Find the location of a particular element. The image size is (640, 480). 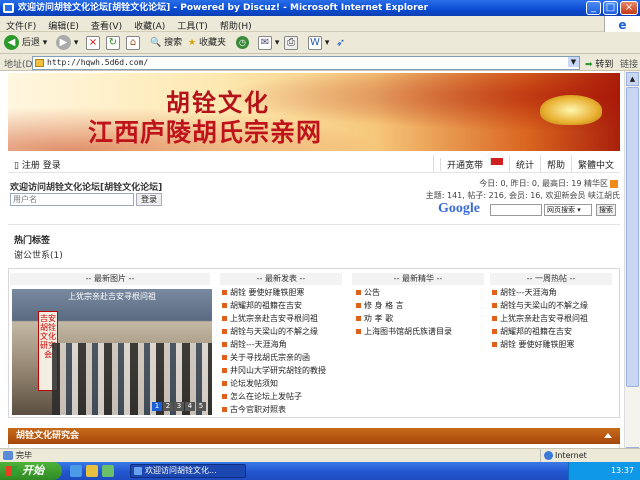

lamp-decoration is located at coordinates (571, 110).